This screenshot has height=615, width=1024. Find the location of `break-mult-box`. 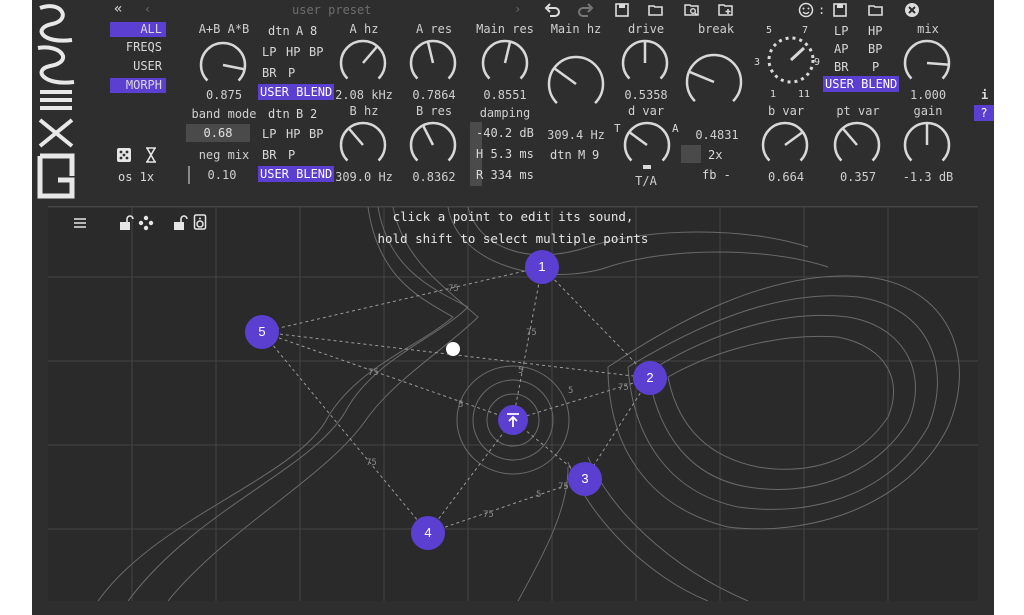

break-mult-box is located at coordinates (691, 154).